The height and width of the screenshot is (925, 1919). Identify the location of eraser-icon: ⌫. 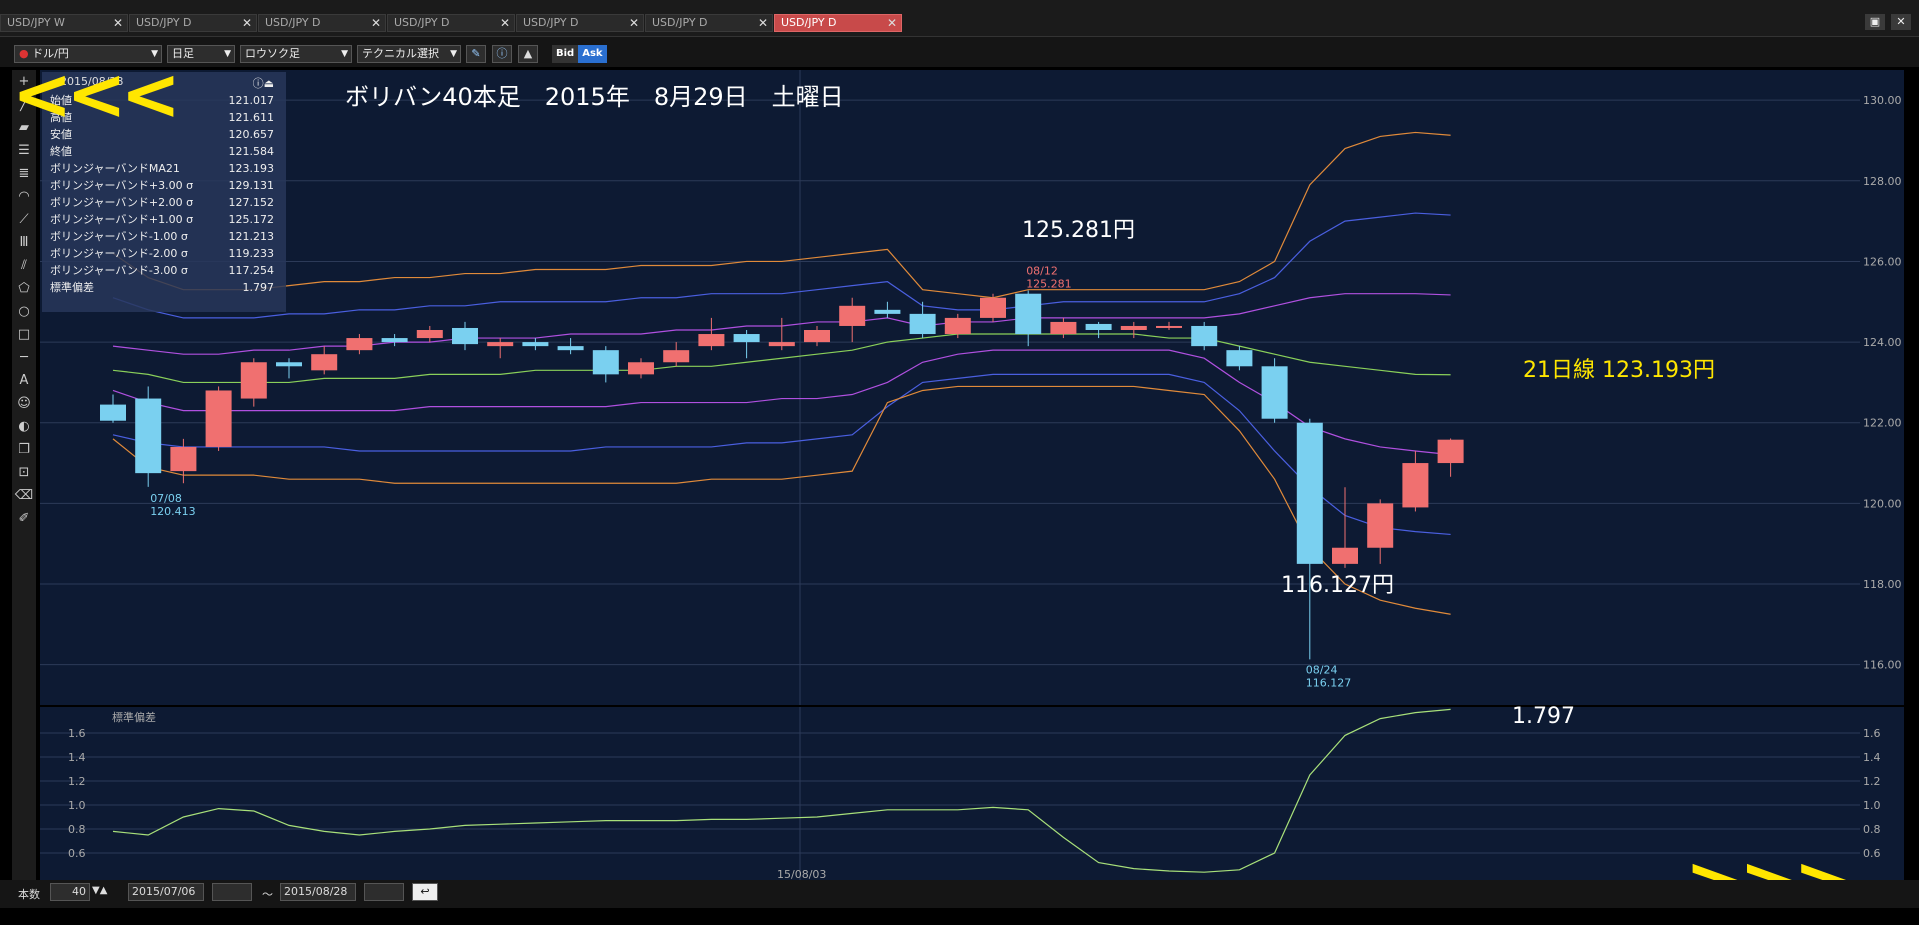
(24, 496).